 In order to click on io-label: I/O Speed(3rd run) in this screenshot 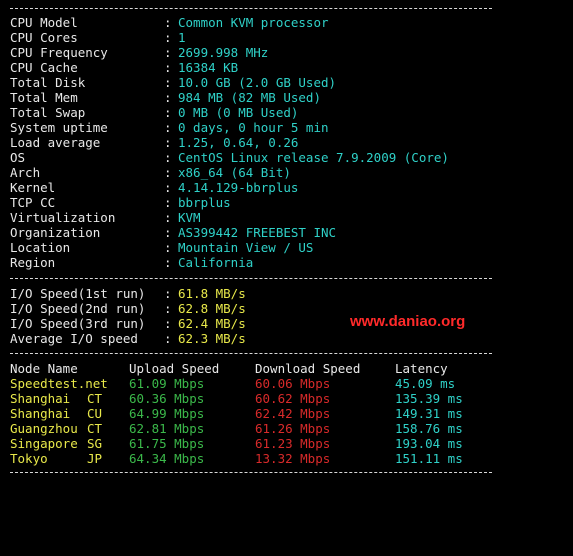, I will do `click(78, 323)`.